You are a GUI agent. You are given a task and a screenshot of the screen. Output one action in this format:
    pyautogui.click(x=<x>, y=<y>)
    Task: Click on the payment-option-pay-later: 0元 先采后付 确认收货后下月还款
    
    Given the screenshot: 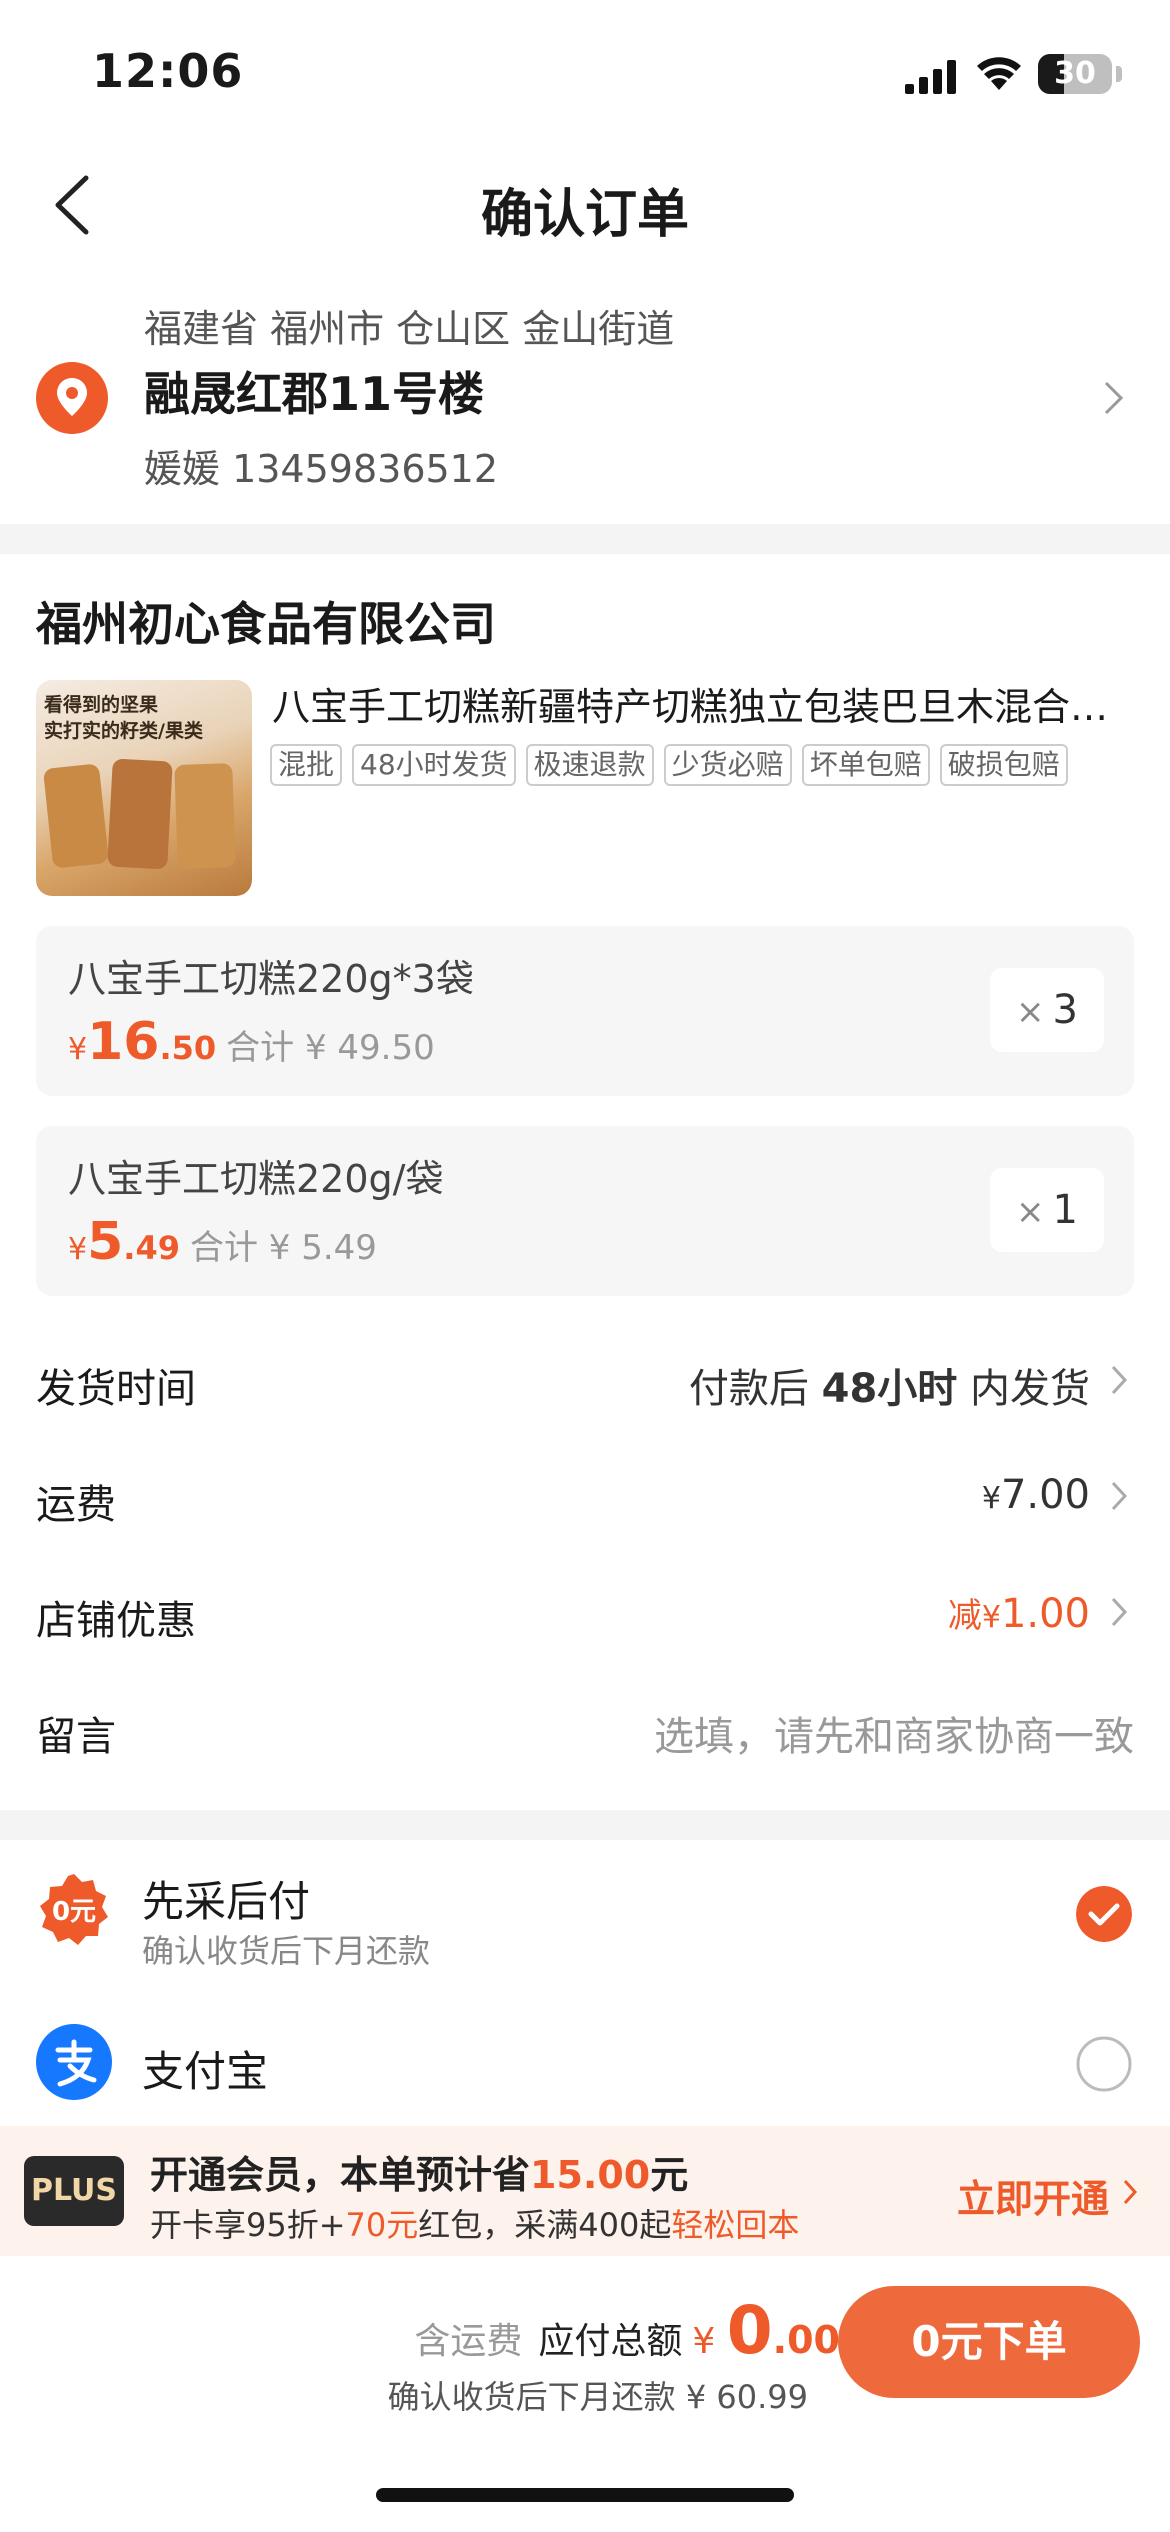 What is the action you would take?
    pyautogui.click(x=585, y=1915)
    